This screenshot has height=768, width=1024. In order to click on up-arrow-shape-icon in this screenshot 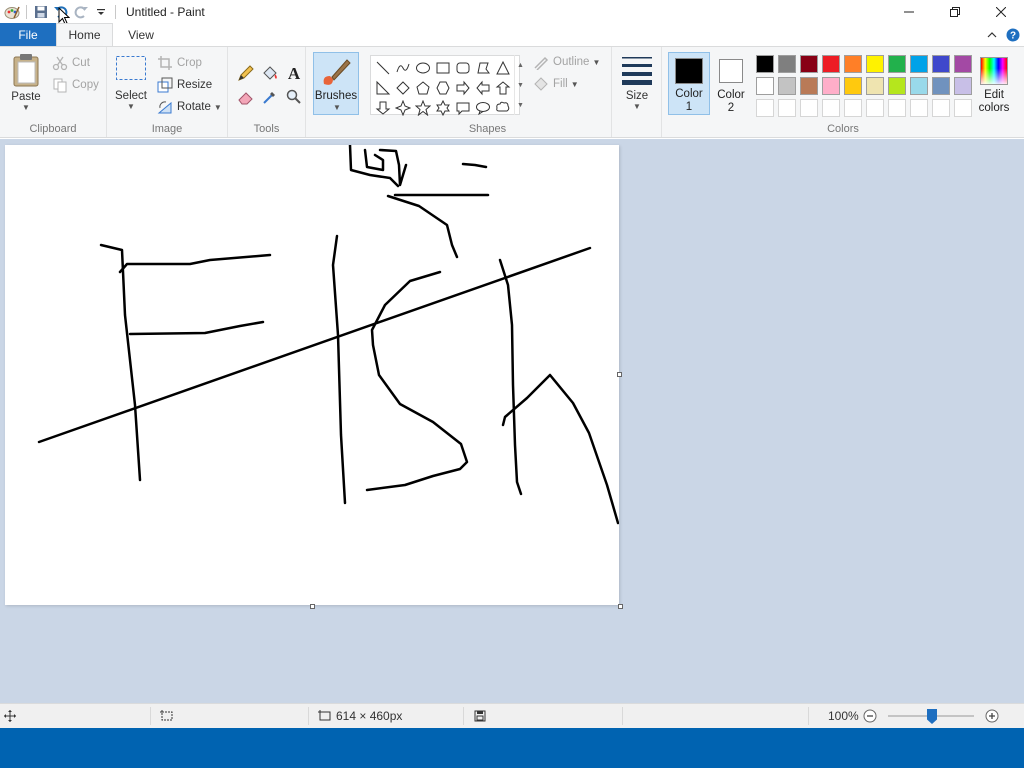, I will do `click(503, 88)`.